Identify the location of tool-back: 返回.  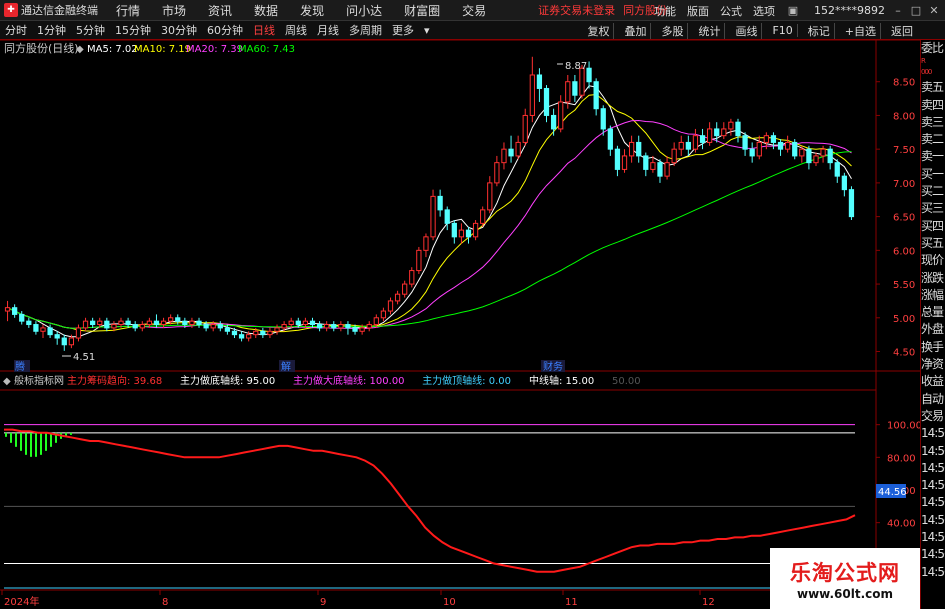
(902, 31).